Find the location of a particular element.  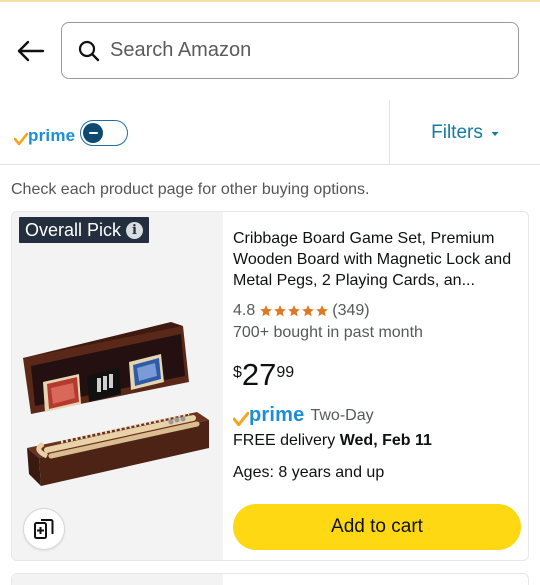

prime-speed: Two-Day is located at coordinates (342, 415).